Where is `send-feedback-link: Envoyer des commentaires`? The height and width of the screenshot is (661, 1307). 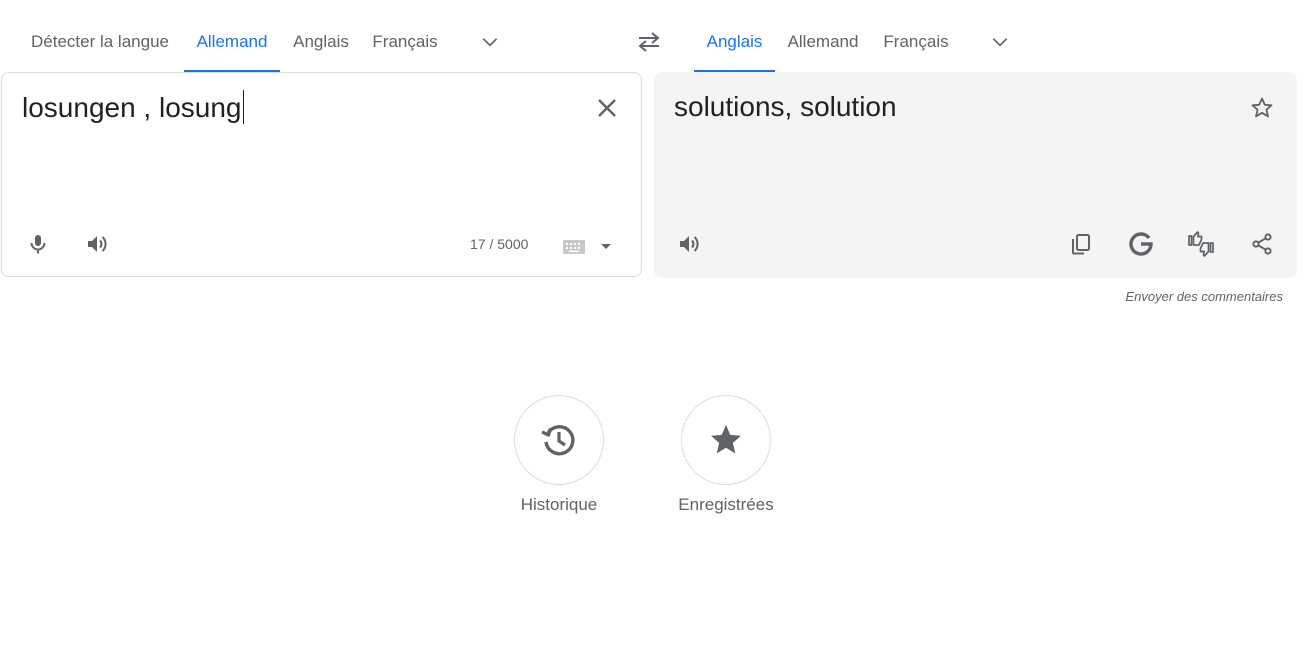
send-feedback-link: Envoyer des commentaires is located at coordinates (1204, 296).